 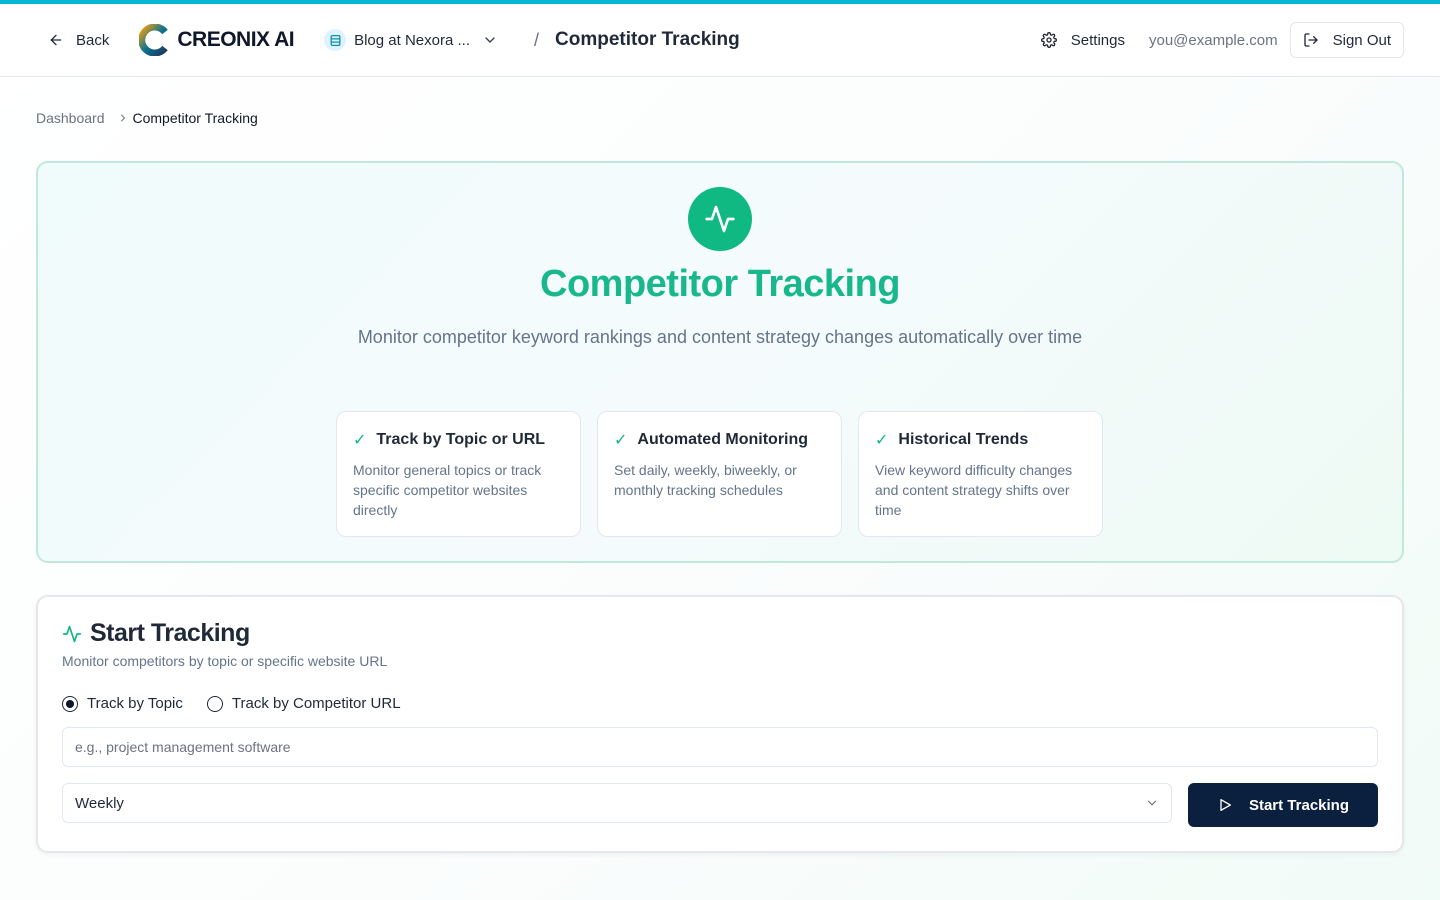 I want to click on feature-title: Historical Trends, so click(x=963, y=439).